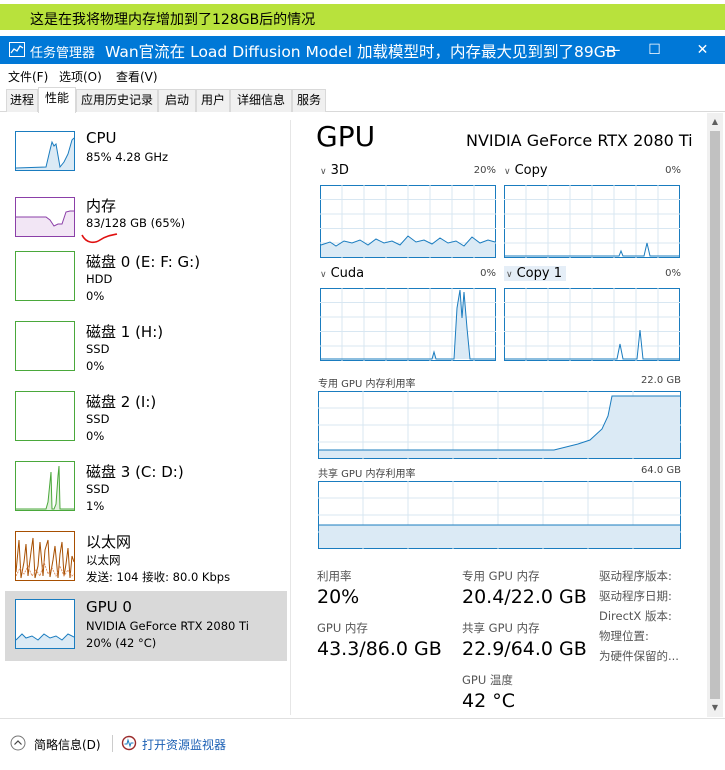 This screenshot has width=725, height=770. I want to click on tab-performance: 性能, so click(57, 100).